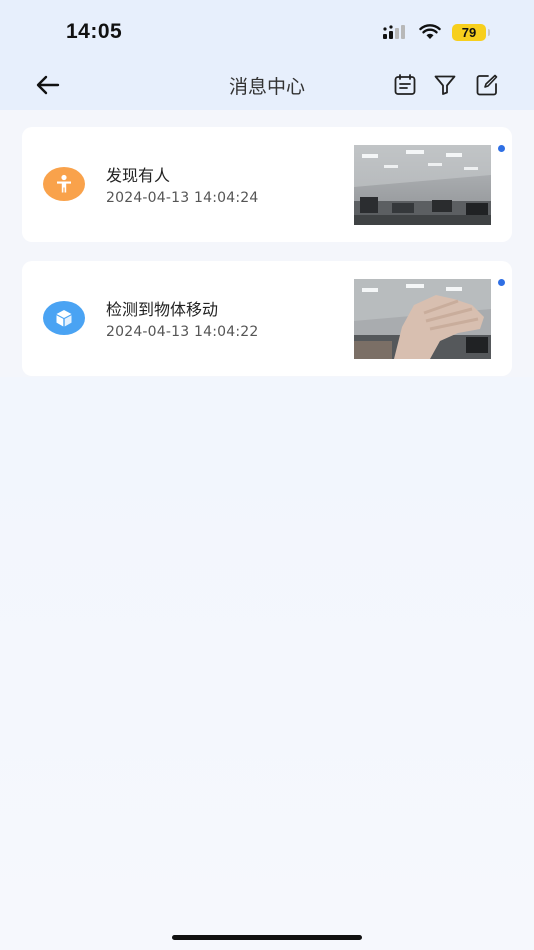 Image resolution: width=534 pixels, height=950 pixels. What do you see at coordinates (267, 318) in the screenshot?
I see `message-card: 检测到物体移动 2024-04-13 14:04:22` at bounding box center [267, 318].